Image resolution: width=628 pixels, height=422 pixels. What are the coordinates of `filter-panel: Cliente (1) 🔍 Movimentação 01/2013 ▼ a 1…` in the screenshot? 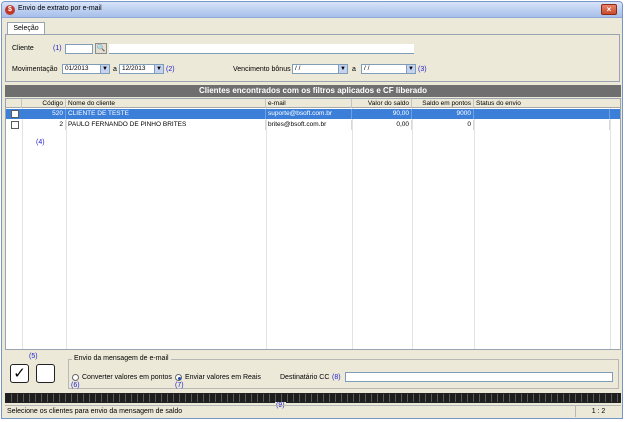 It's located at (312, 58).